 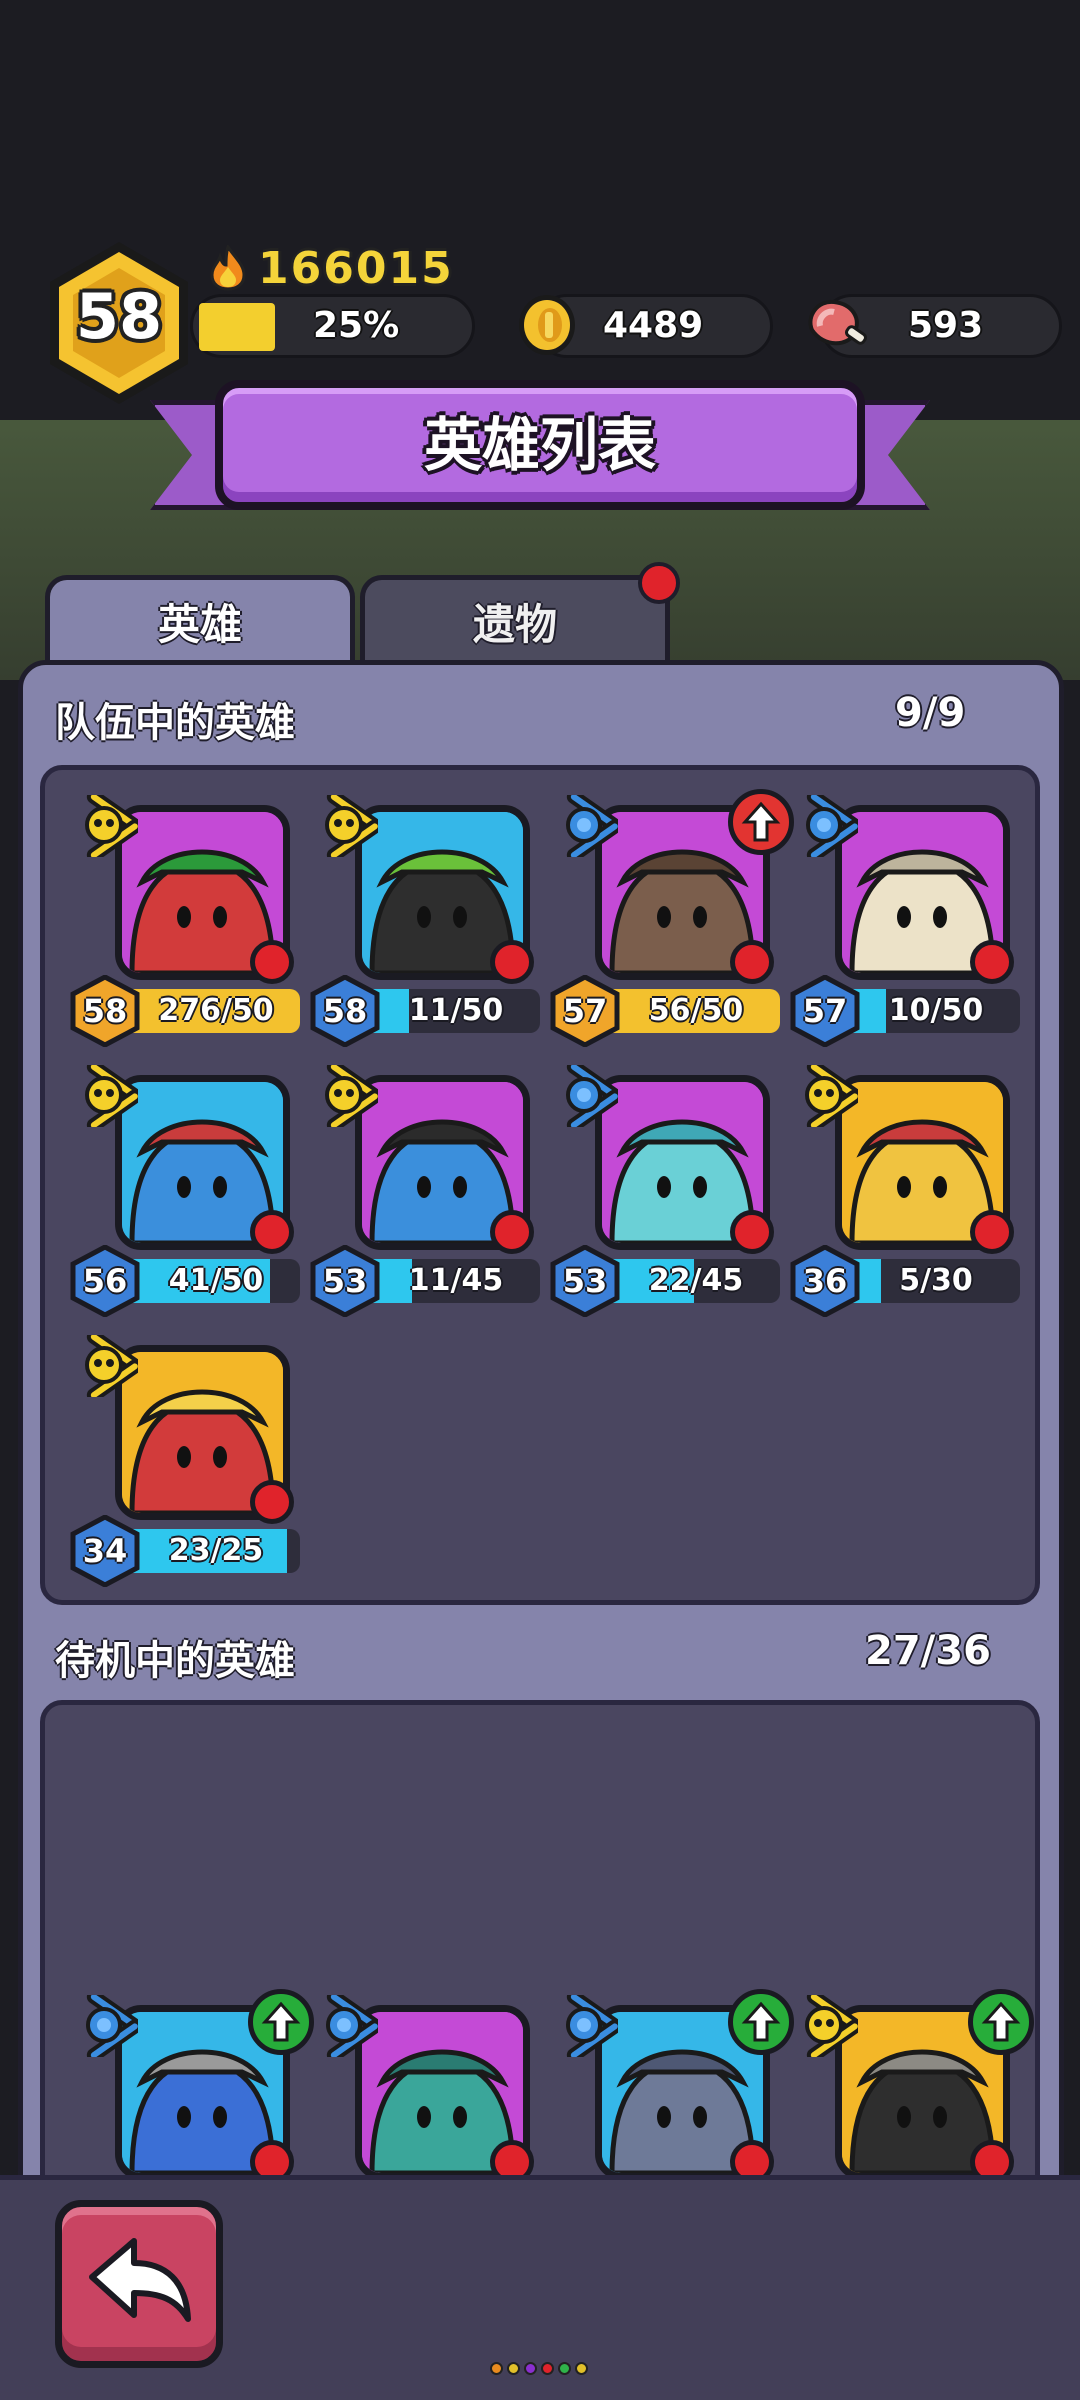 What do you see at coordinates (672, 922) in the screenshot?
I see `team-hero-card: 56/50 57` at bounding box center [672, 922].